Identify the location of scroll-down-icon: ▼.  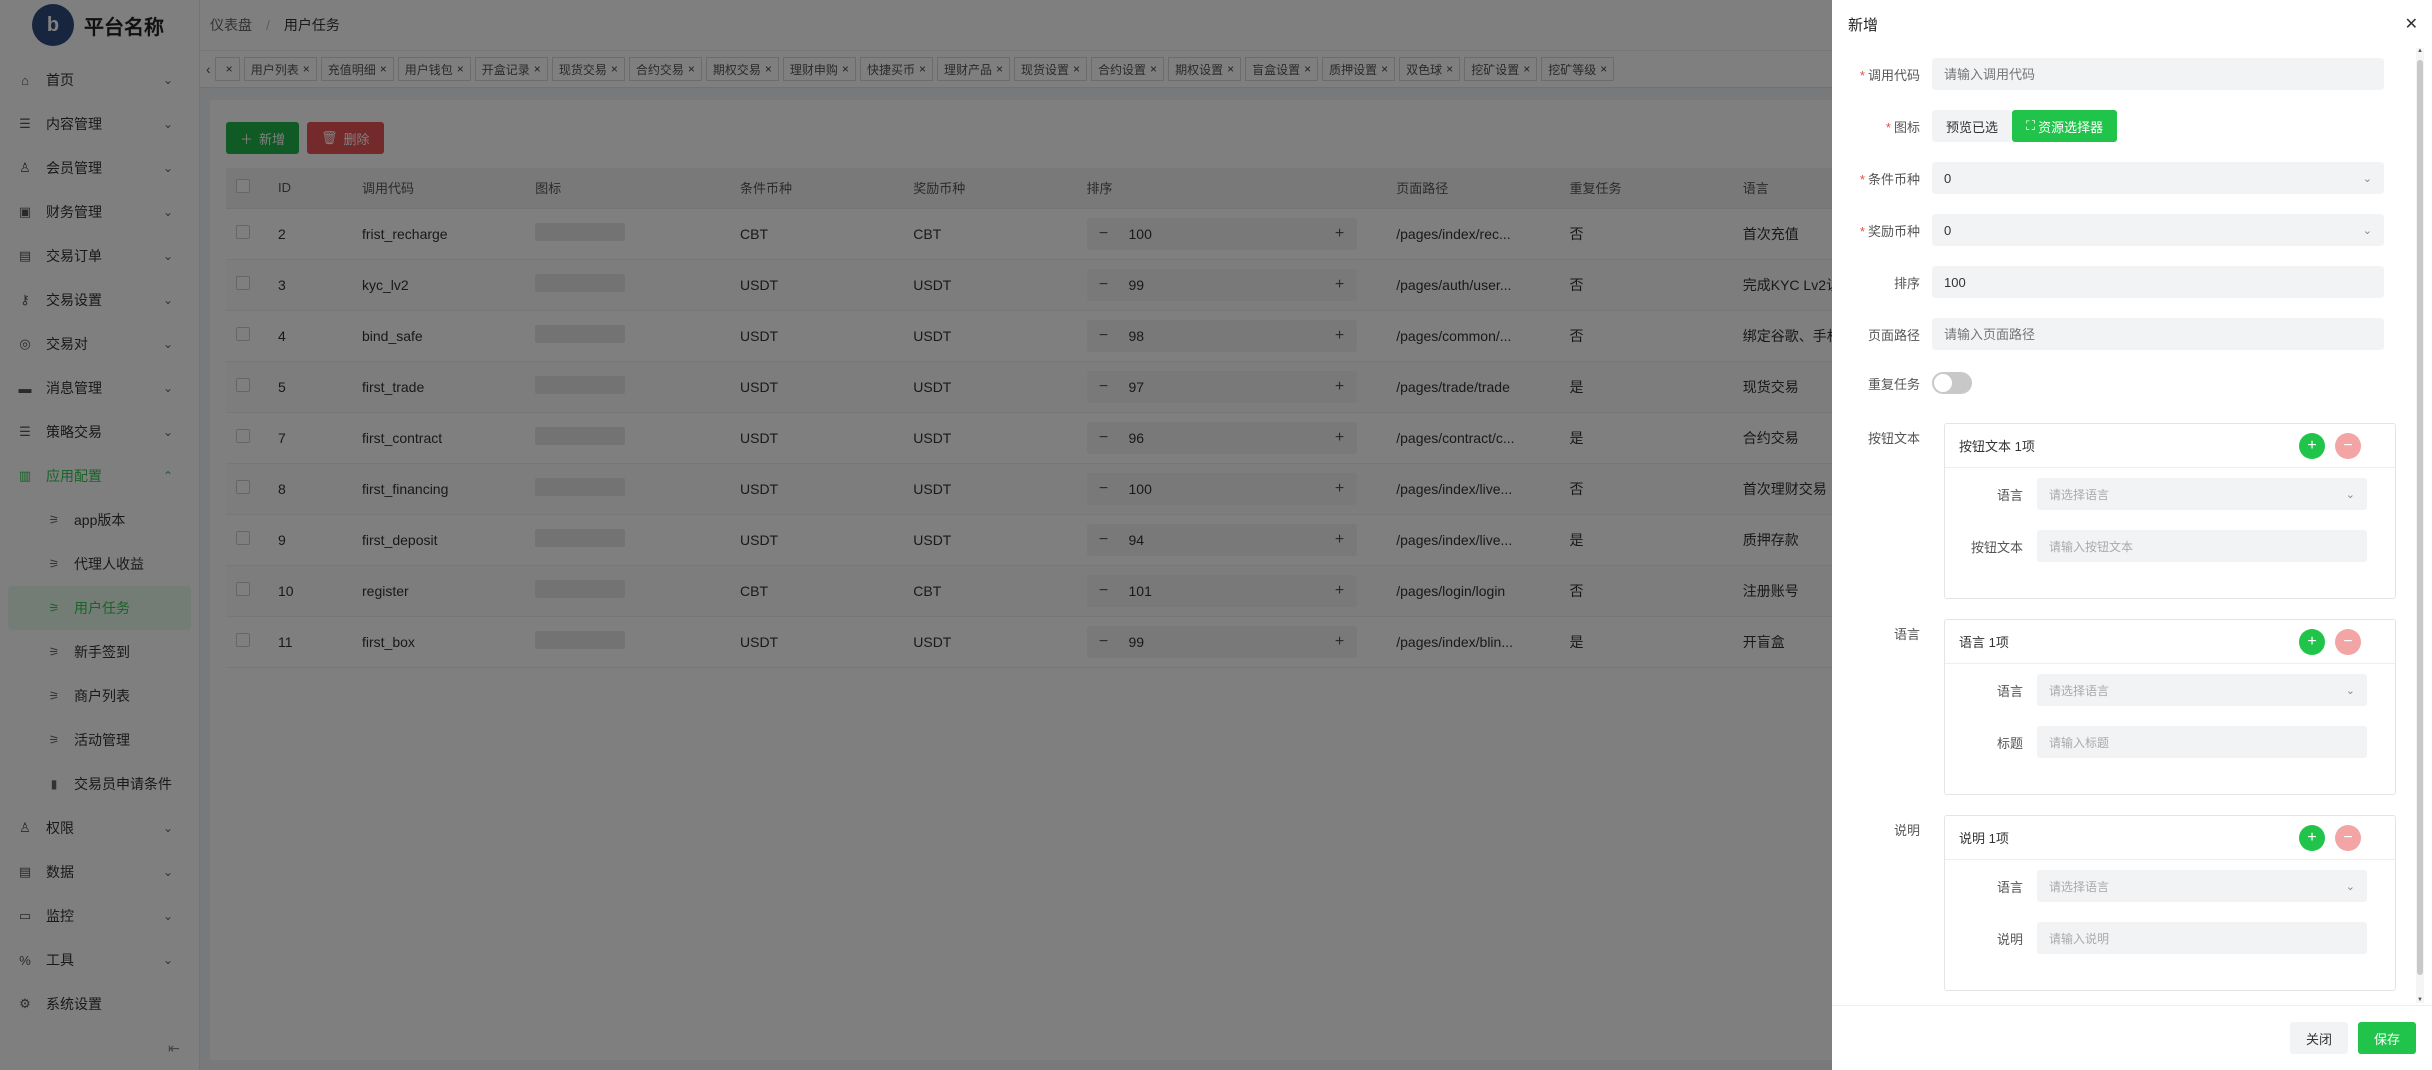
(2420, 1000).